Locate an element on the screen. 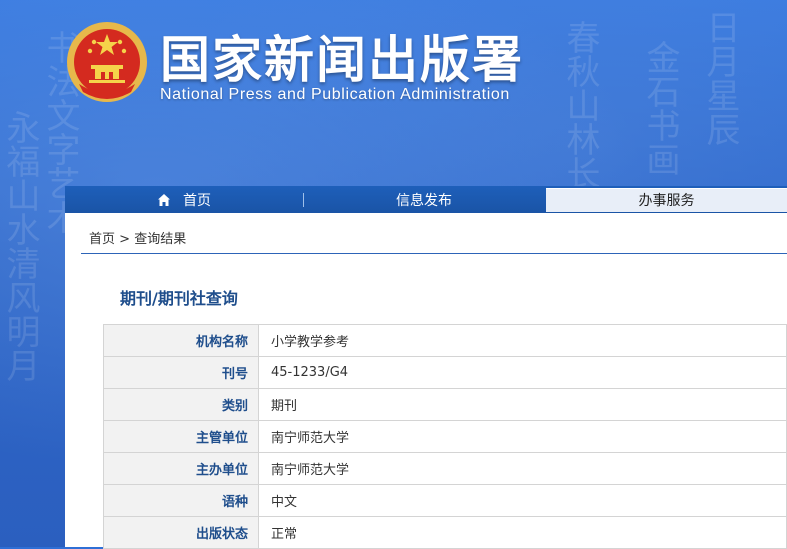 This screenshot has width=787, height=549. table-row: 语种 中文 is located at coordinates (445, 500).